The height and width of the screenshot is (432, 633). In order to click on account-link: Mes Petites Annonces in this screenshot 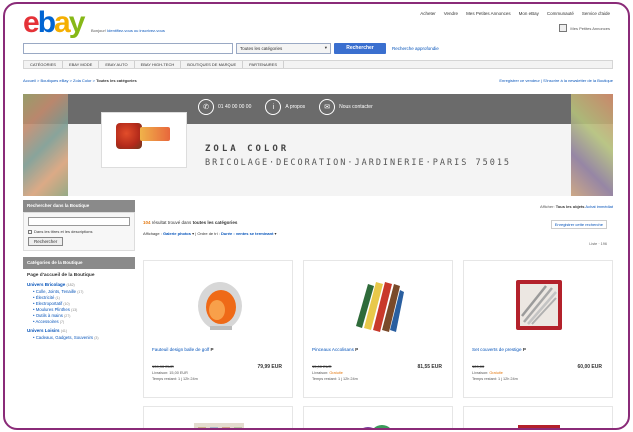, I will do `click(584, 28)`.